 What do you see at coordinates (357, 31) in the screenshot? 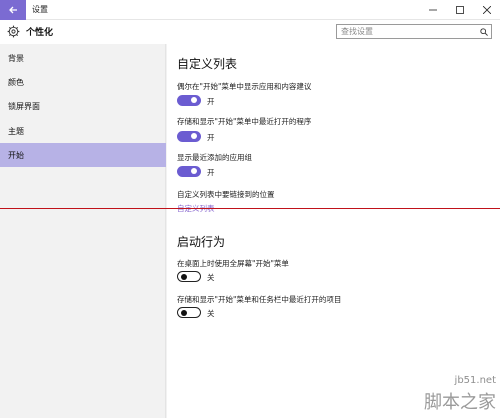
I see `search-placeholder: 查找设置` at bounding box center [357, 31].